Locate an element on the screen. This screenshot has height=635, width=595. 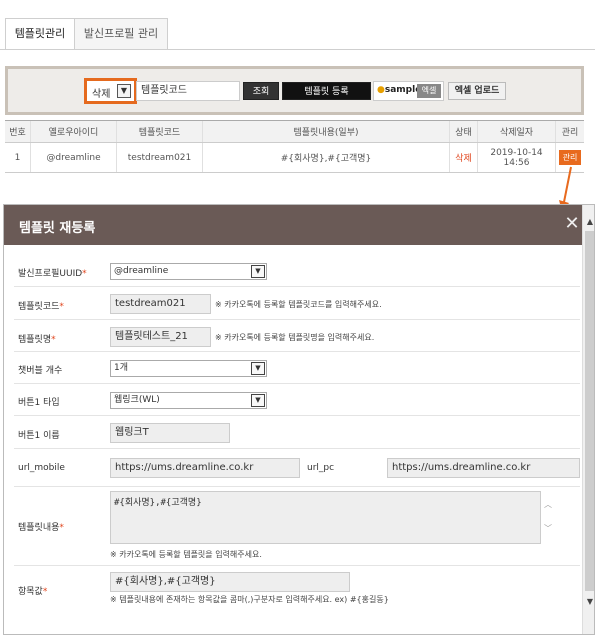
cell-content: #{회사명},#{고객명} is located at coordinates (326, 157).